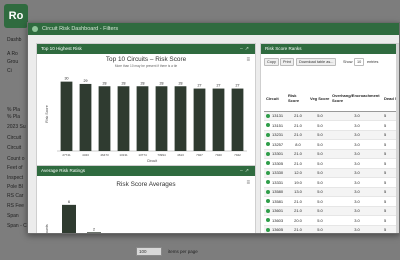  I want to click on table-cell: 20.0, so click(297, 220).